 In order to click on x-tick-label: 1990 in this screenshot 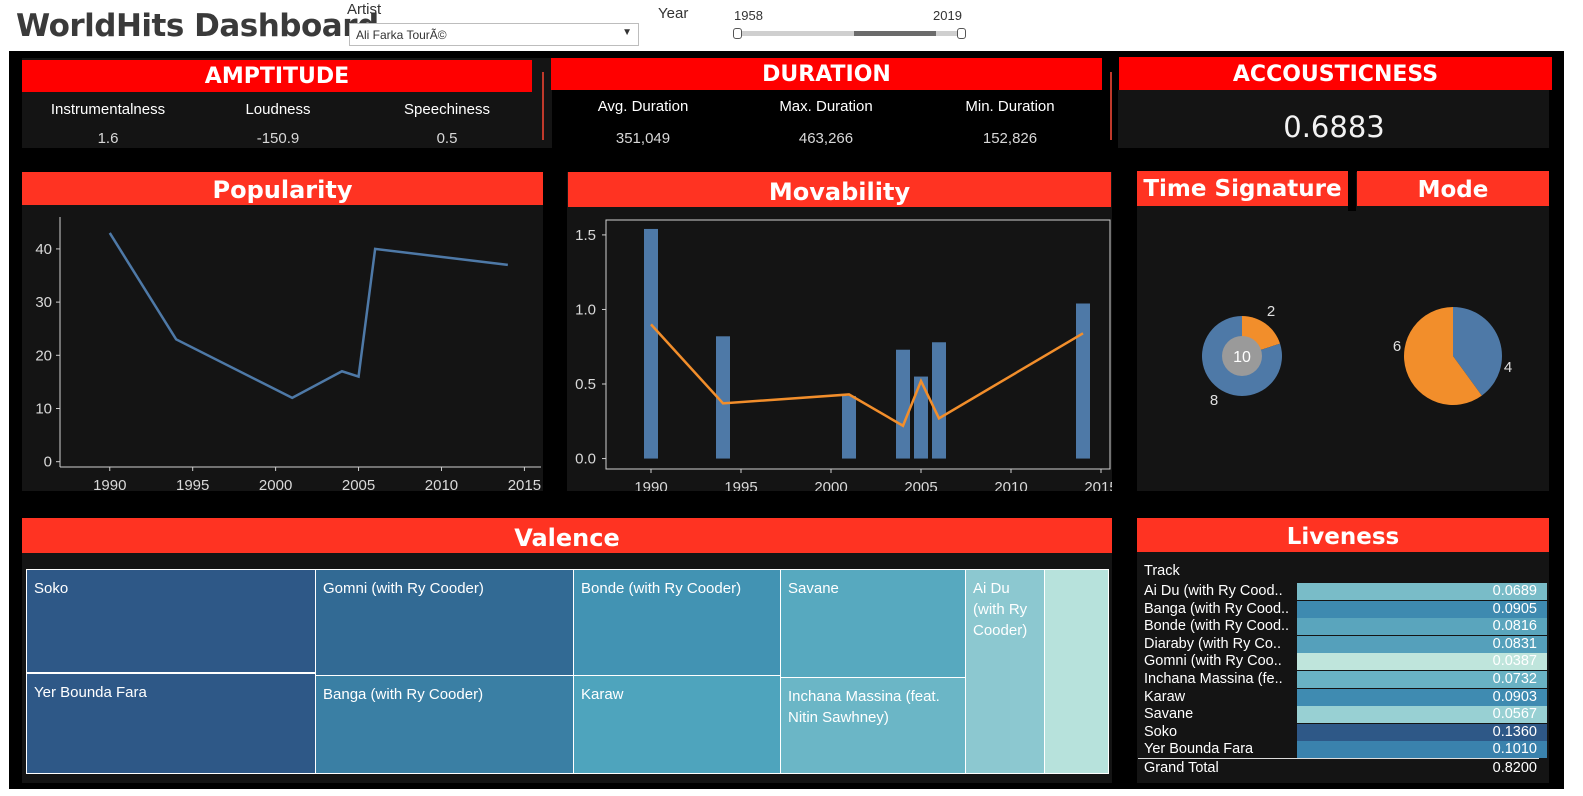, I will do `click(109, 484)`.